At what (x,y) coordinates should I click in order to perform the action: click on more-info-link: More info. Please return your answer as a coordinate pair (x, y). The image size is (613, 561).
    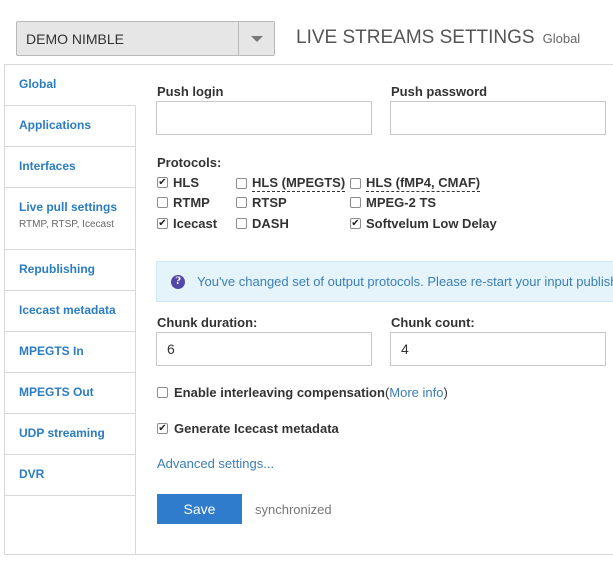
    Looking at the image, I should click on (416, 392).